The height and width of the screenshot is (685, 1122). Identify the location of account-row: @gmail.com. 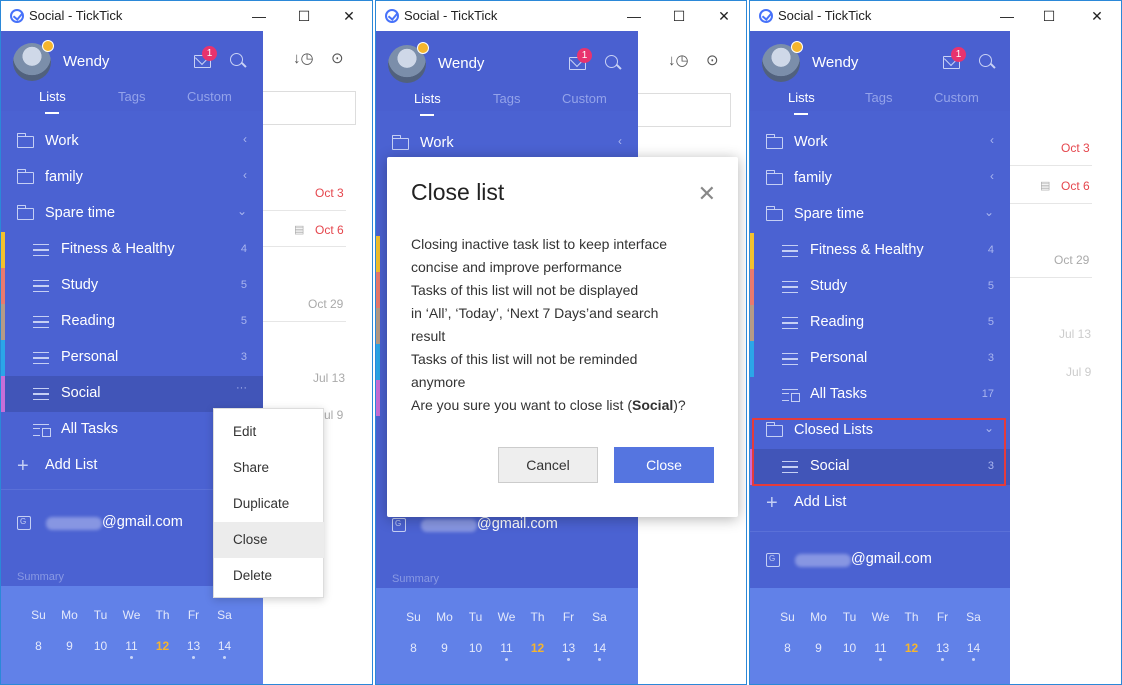
(880, 560).